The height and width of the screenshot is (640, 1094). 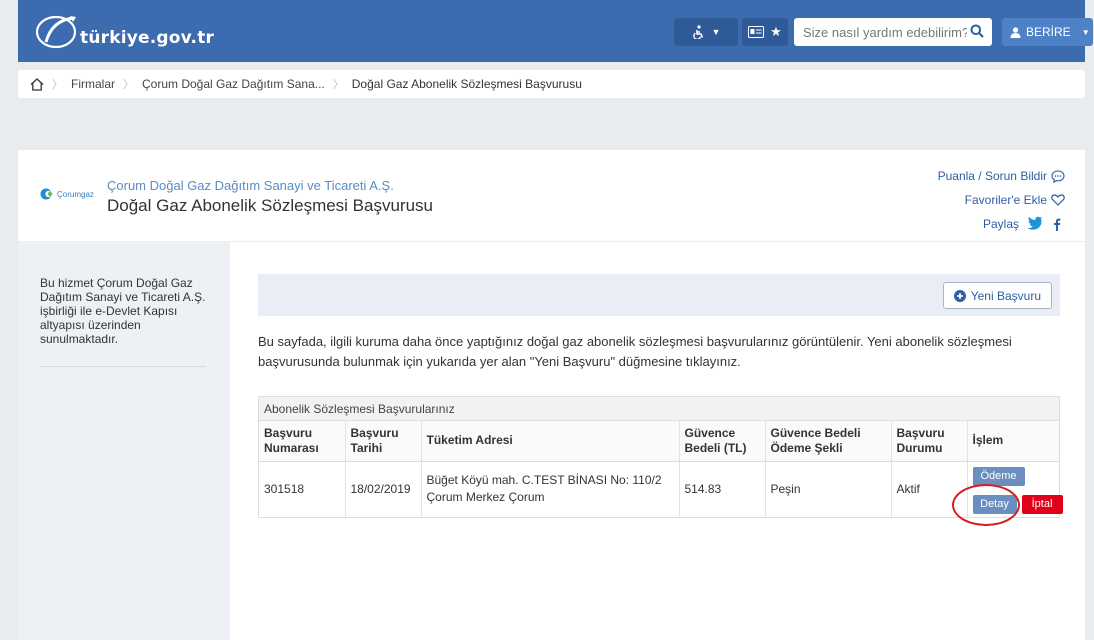 What do you see at coordinates (828, 489) in the screenshot?
I see `cell-payment-method: Peşin` at bounding box center [828, 489].